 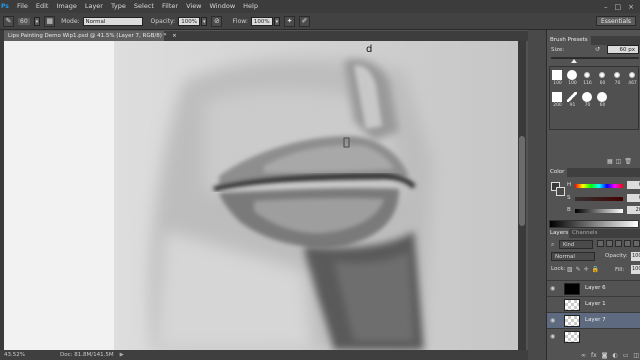 I want to click on pressure-size-icon: ✐, so click(x=305, y=21).